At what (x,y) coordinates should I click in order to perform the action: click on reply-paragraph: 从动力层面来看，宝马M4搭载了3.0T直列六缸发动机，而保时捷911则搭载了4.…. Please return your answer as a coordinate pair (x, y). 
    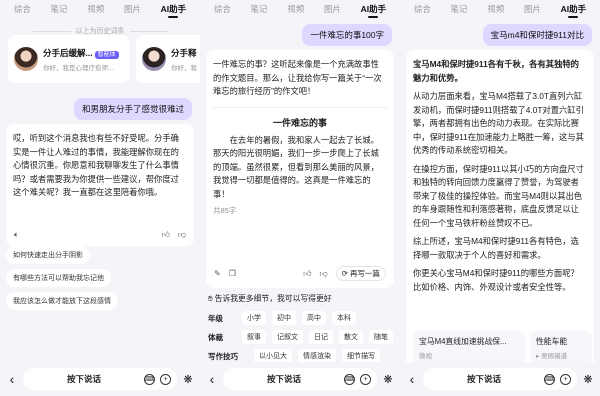
    Looking at the image, I should click on (498, 123).